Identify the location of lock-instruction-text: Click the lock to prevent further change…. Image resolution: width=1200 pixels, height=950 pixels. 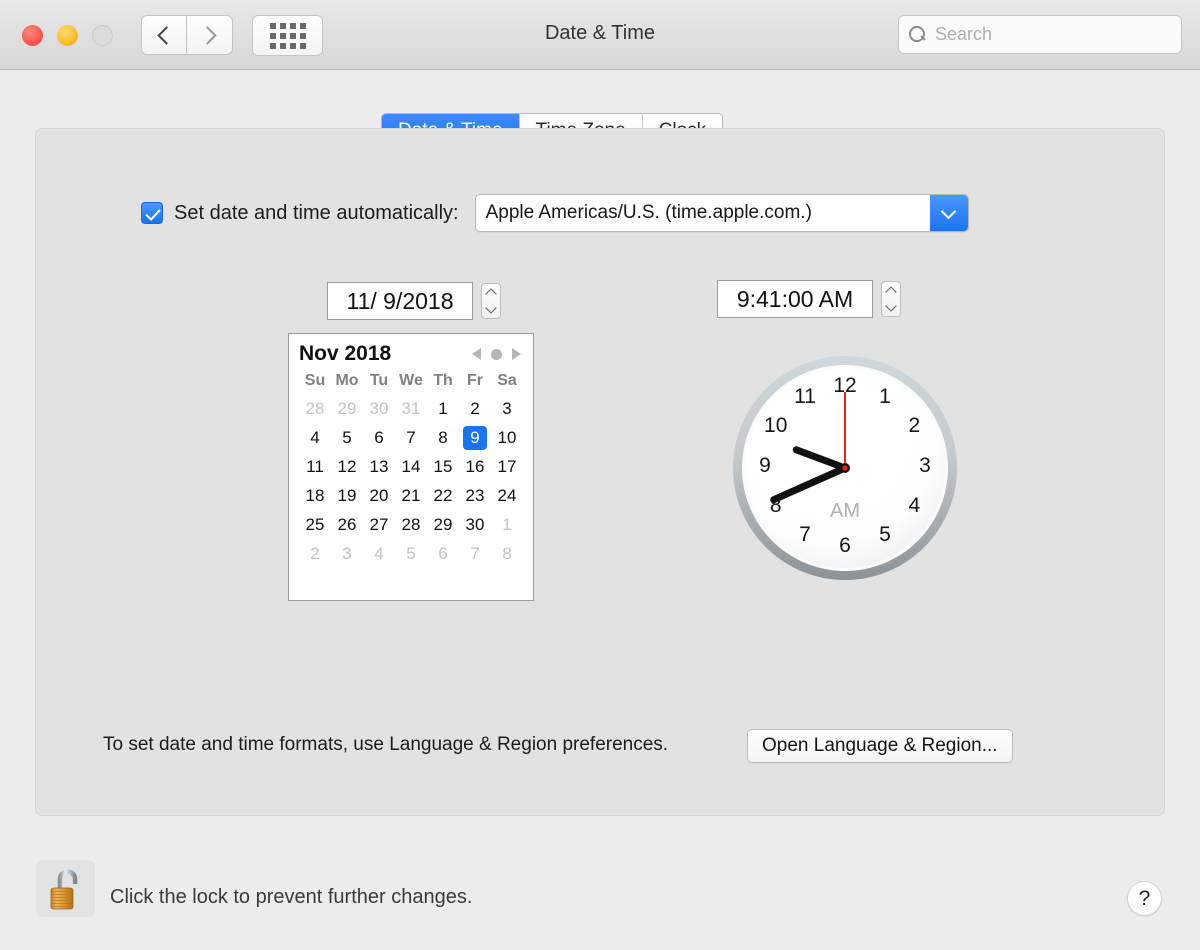
(291, 897).